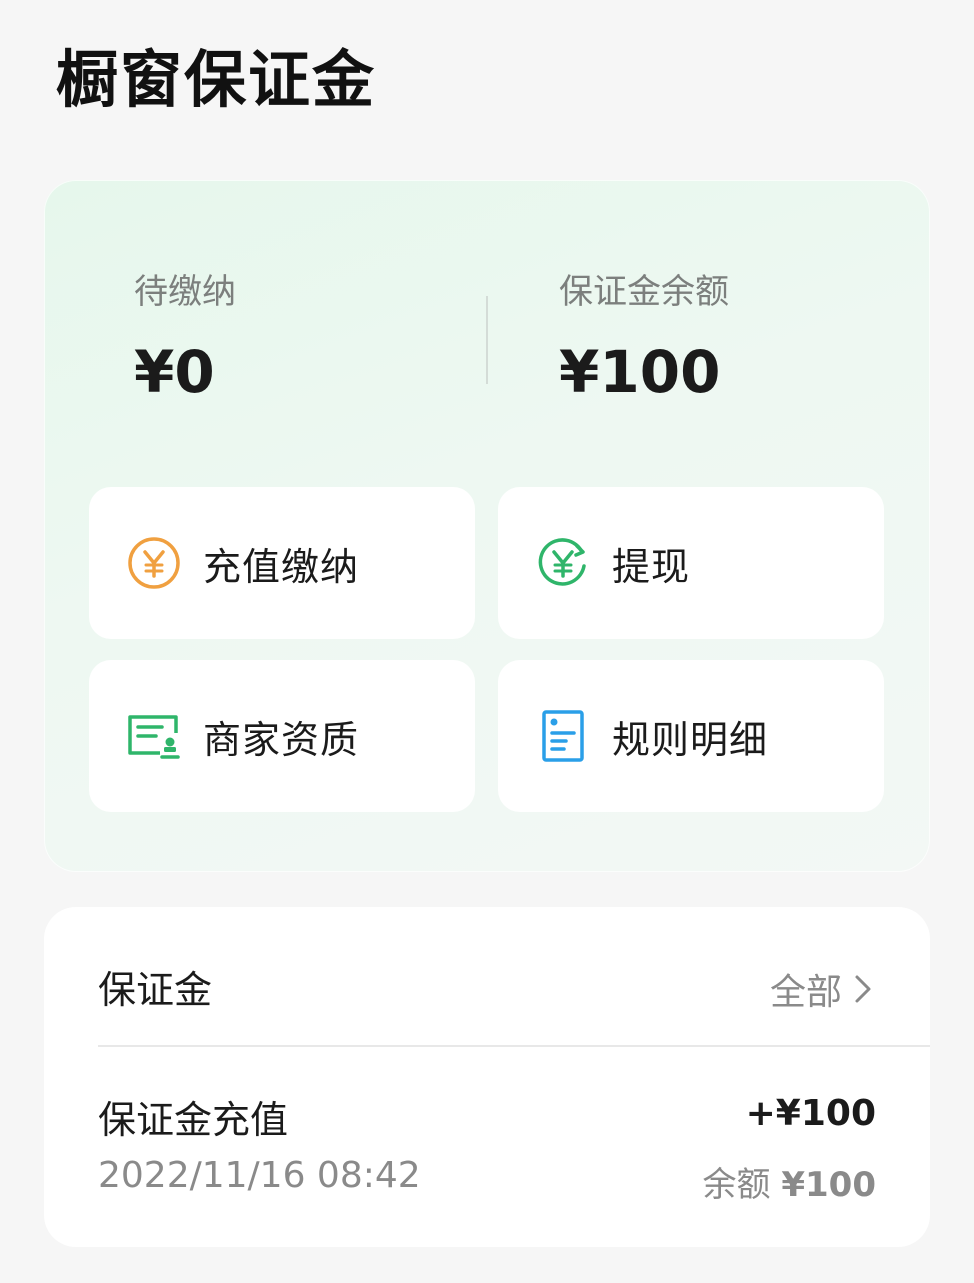 This screenshot has width=974, height=1283. Describe the element at coordinates (193, 1120) in the screenshot. I see `record-title: 保证金充值` at that location.